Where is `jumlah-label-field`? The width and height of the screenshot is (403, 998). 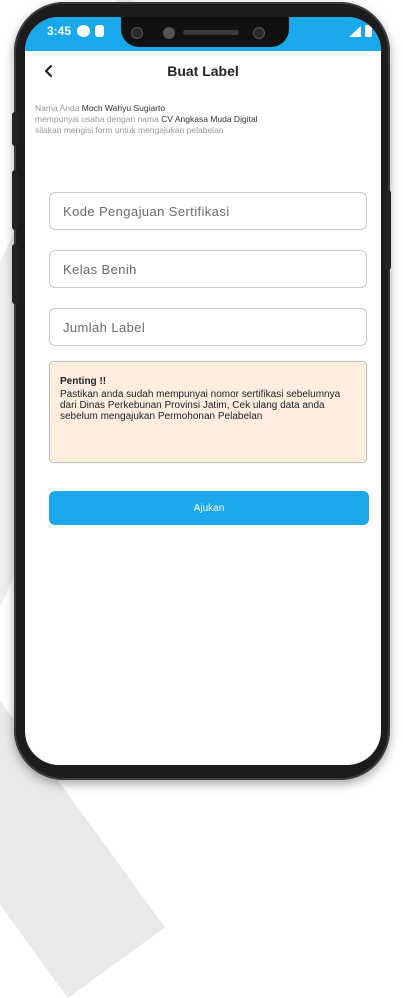 jumlah-label-field is located at coordinates (208, 327).